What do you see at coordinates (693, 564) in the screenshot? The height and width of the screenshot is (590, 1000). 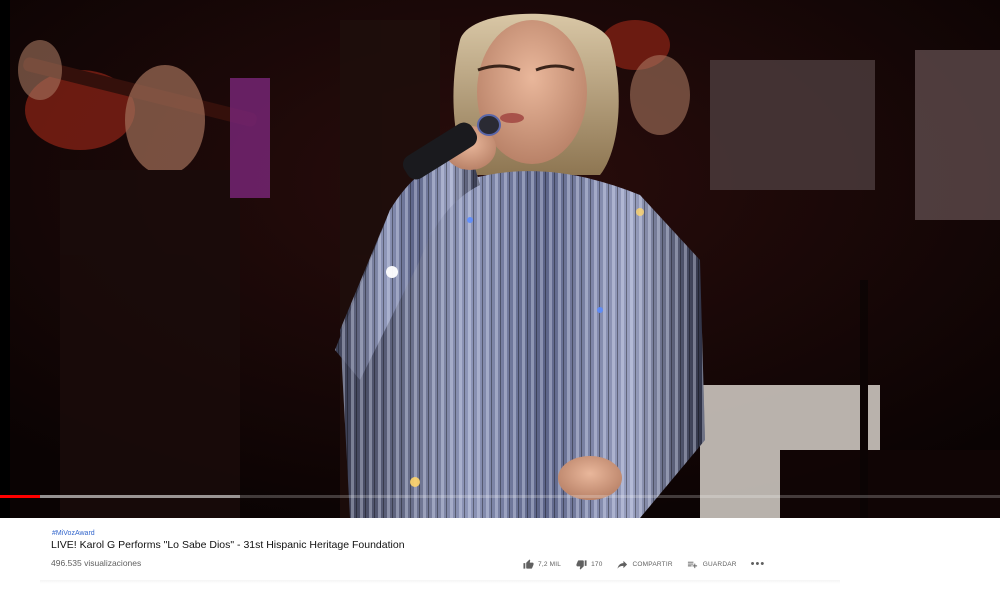 I see `playlist-add-icon` at bounding box center [693, 564].